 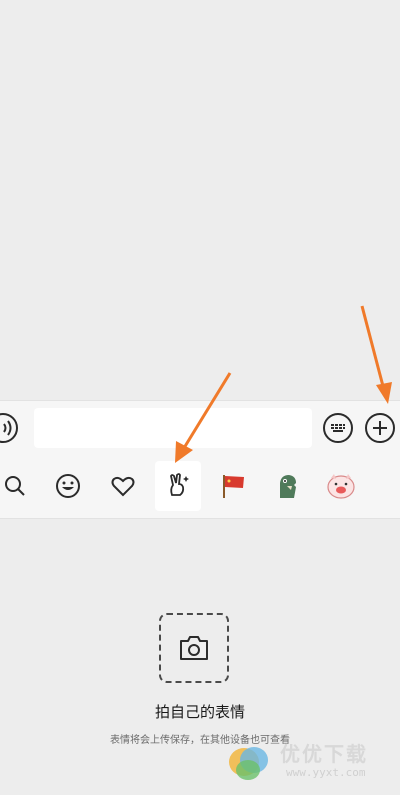 I want to click on selfie-sticker-icon, so click(x=179, y=484).